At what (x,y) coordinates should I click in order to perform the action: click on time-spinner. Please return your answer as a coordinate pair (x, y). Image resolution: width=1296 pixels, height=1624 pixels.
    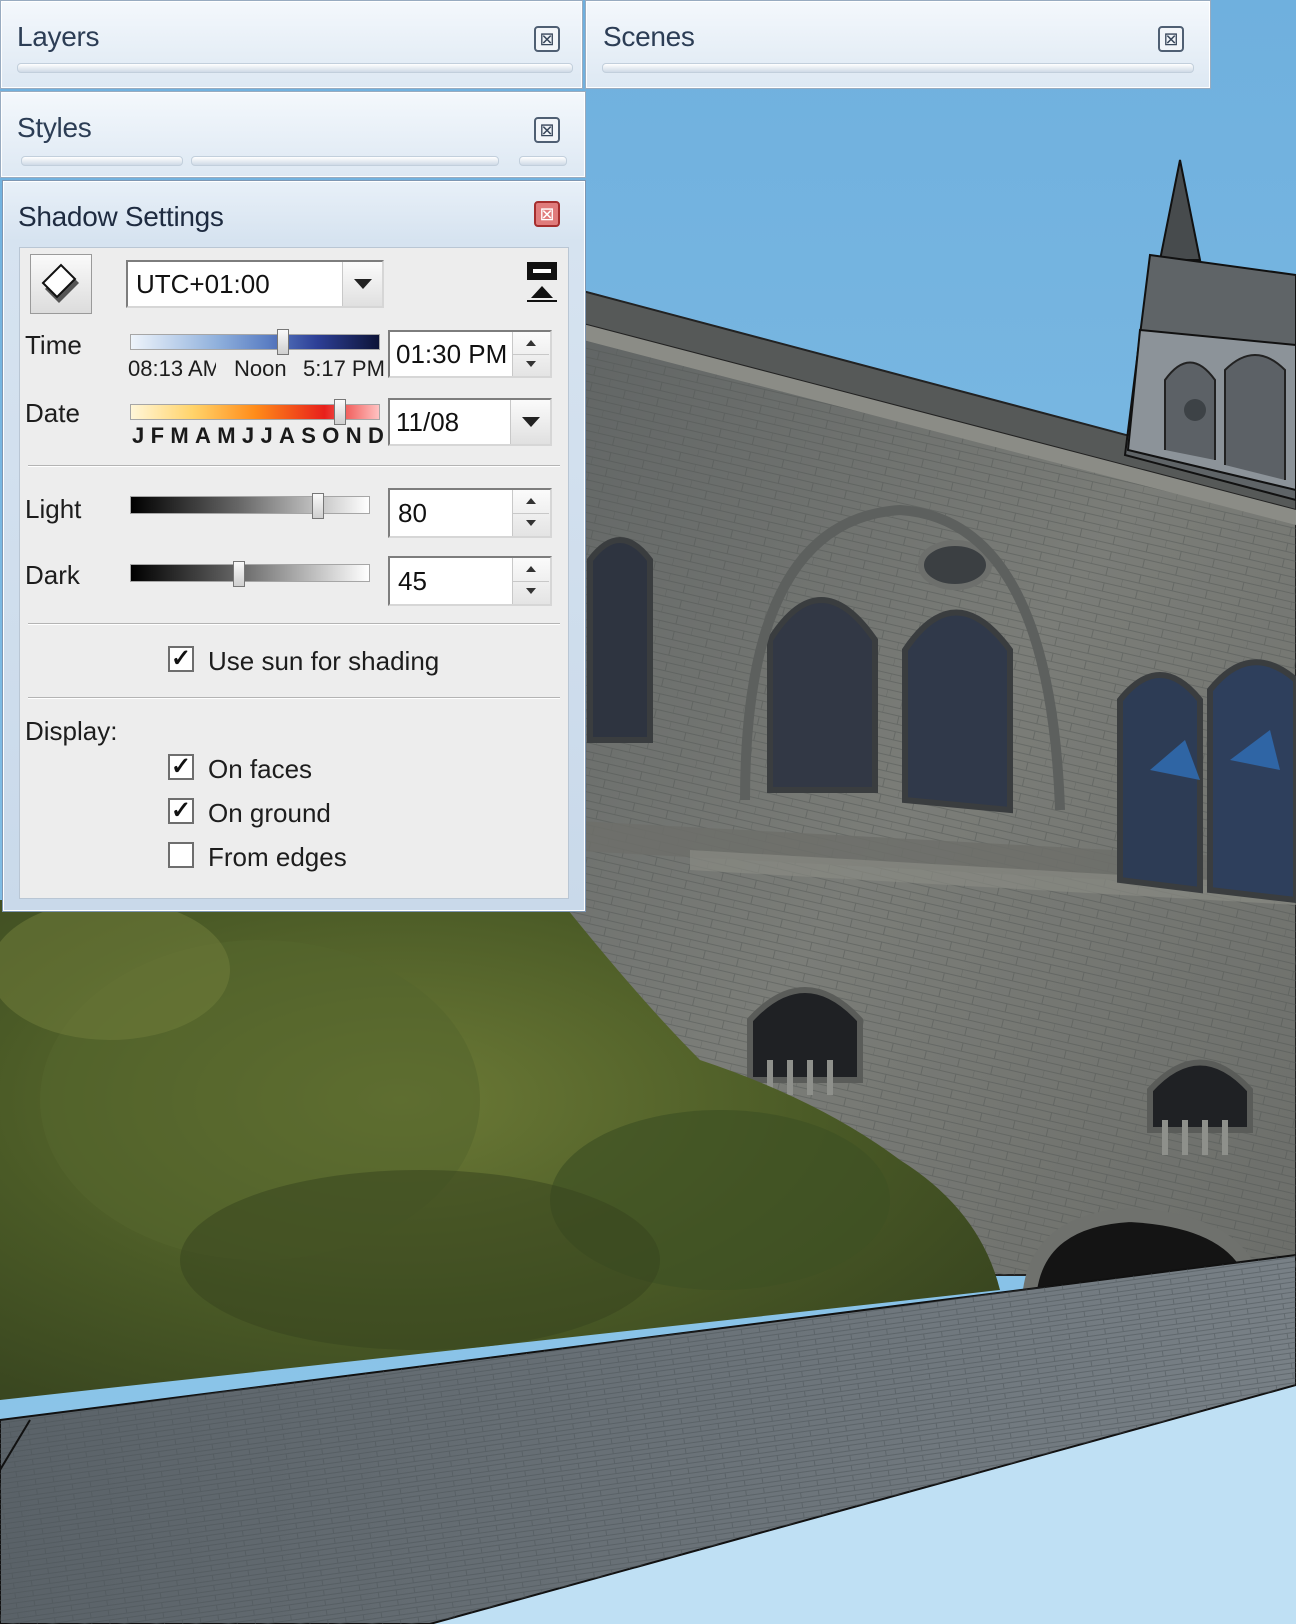
    Looking at the image, I should click on (531, 354).